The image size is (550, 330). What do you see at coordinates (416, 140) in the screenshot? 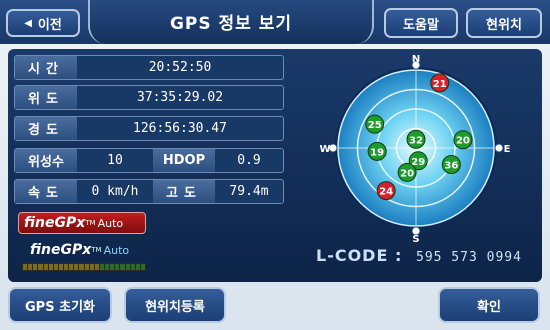
I see `satellite-id-label: 32` at bounding box center [416, 140].